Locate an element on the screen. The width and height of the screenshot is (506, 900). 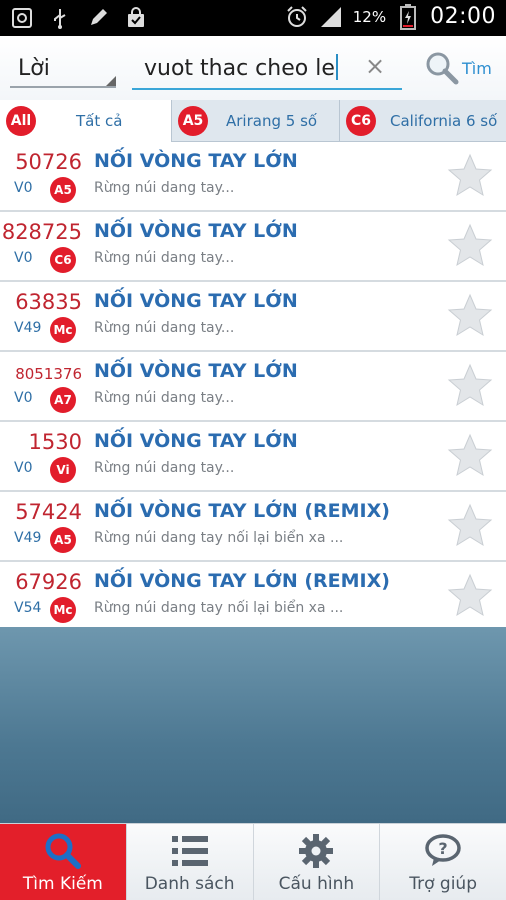
search-input: vuot thac cheo le is located at coordinates (267, 68).